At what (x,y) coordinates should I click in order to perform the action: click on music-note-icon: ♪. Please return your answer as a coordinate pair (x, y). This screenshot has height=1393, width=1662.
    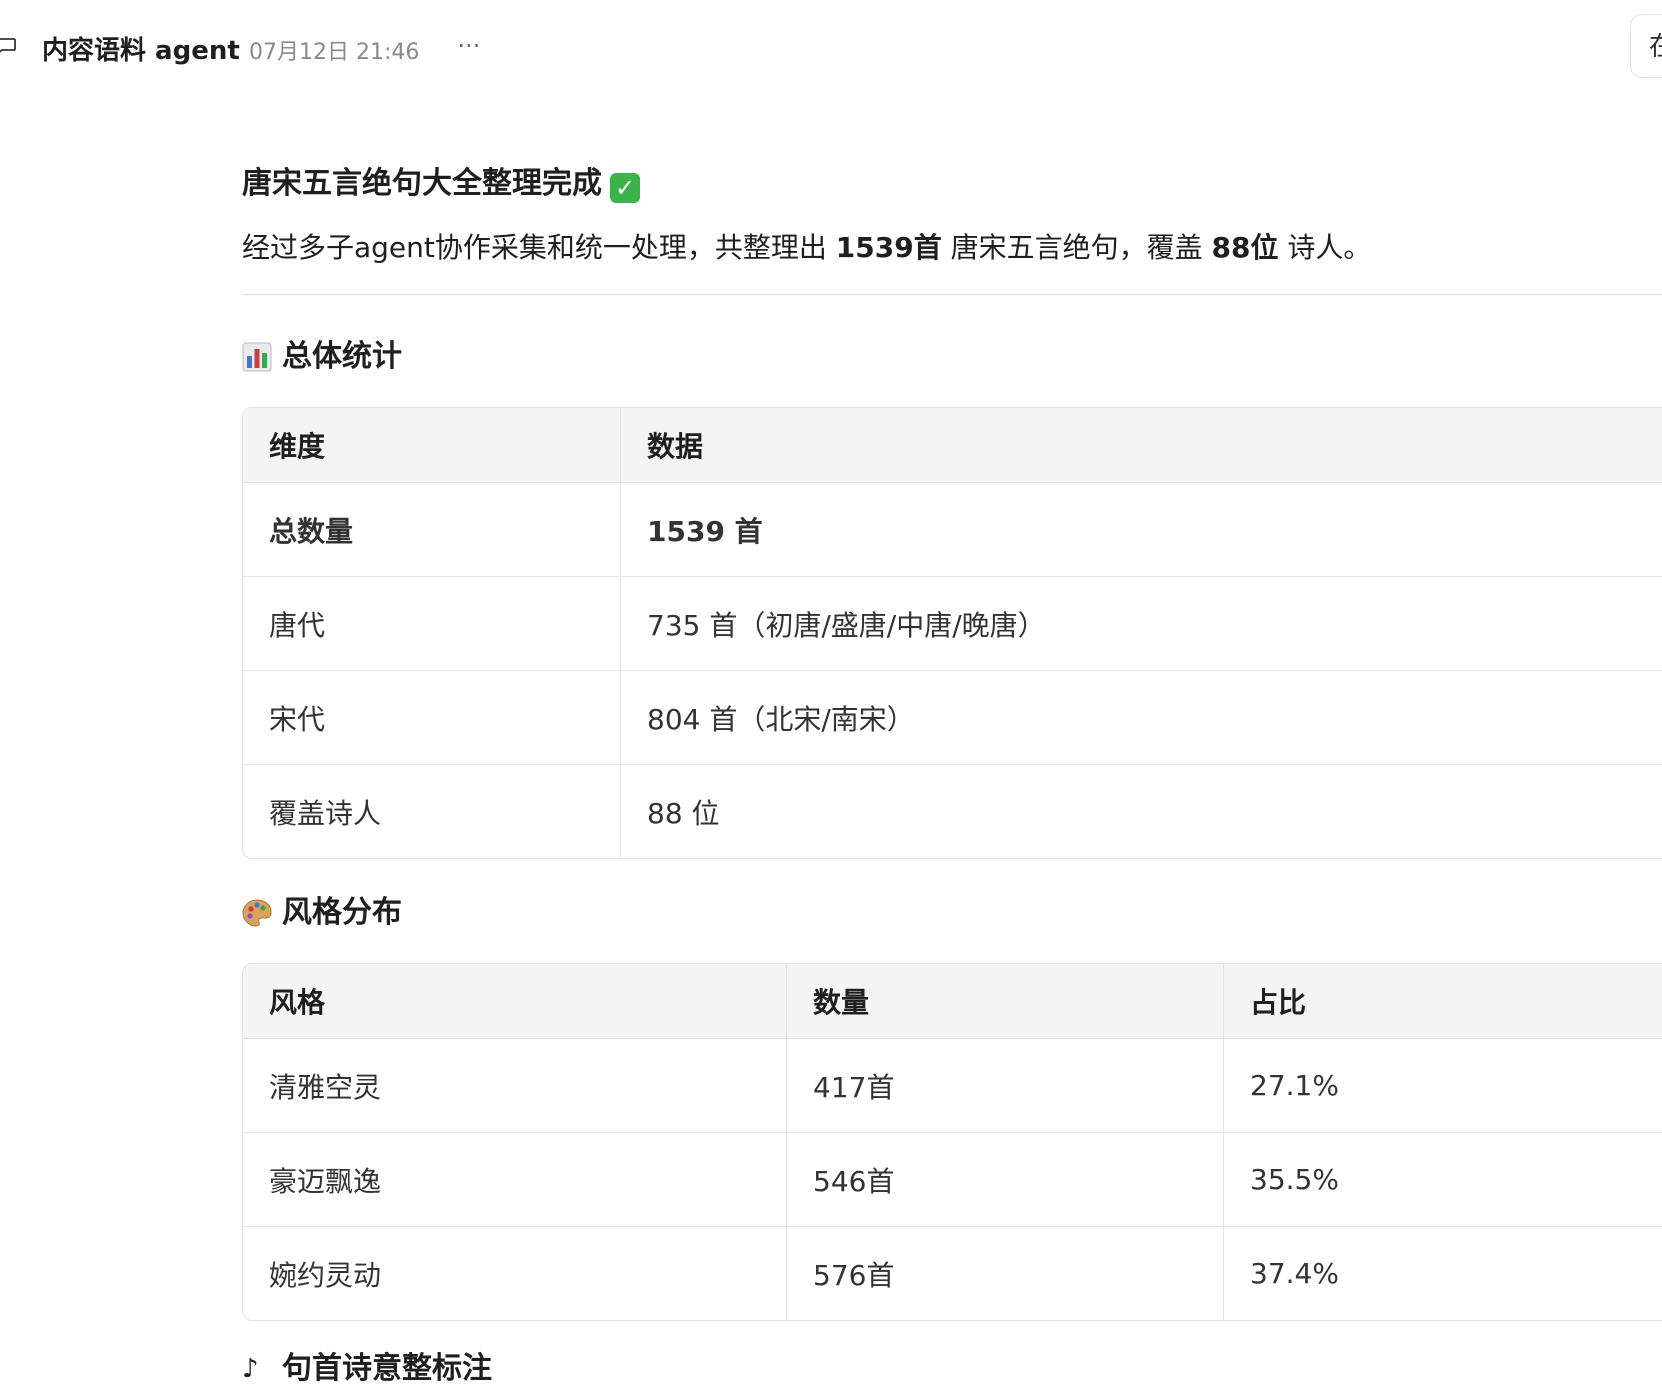
    Looking at the image, I should click on (250, 1369).